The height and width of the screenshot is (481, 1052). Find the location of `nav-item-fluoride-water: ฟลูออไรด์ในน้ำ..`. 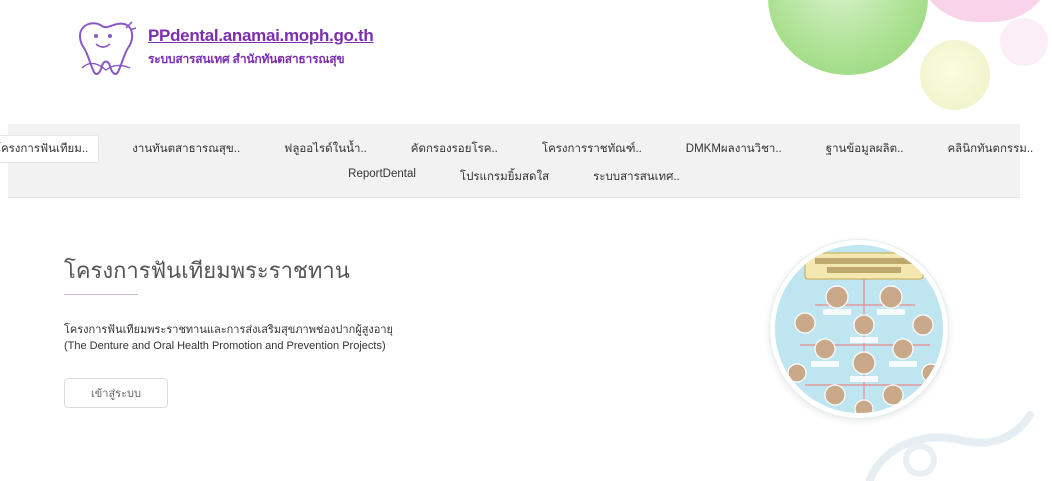

nav-item-fluoride-water: ฟลูออไรด์ในน้ำ.. is located at coordinates (325, 149).